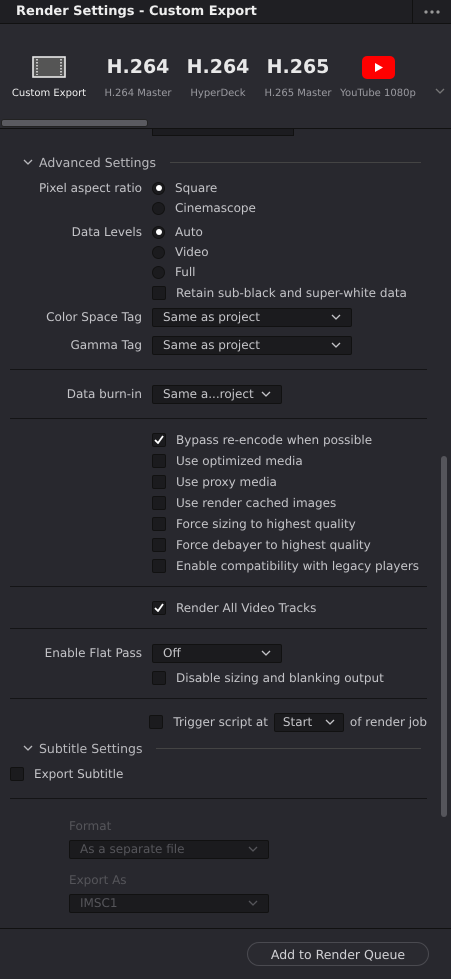 This screenshot has width=451, height=979. I want to click on checkbox-label: Disable sizing and blanking output, so click(280, 677).